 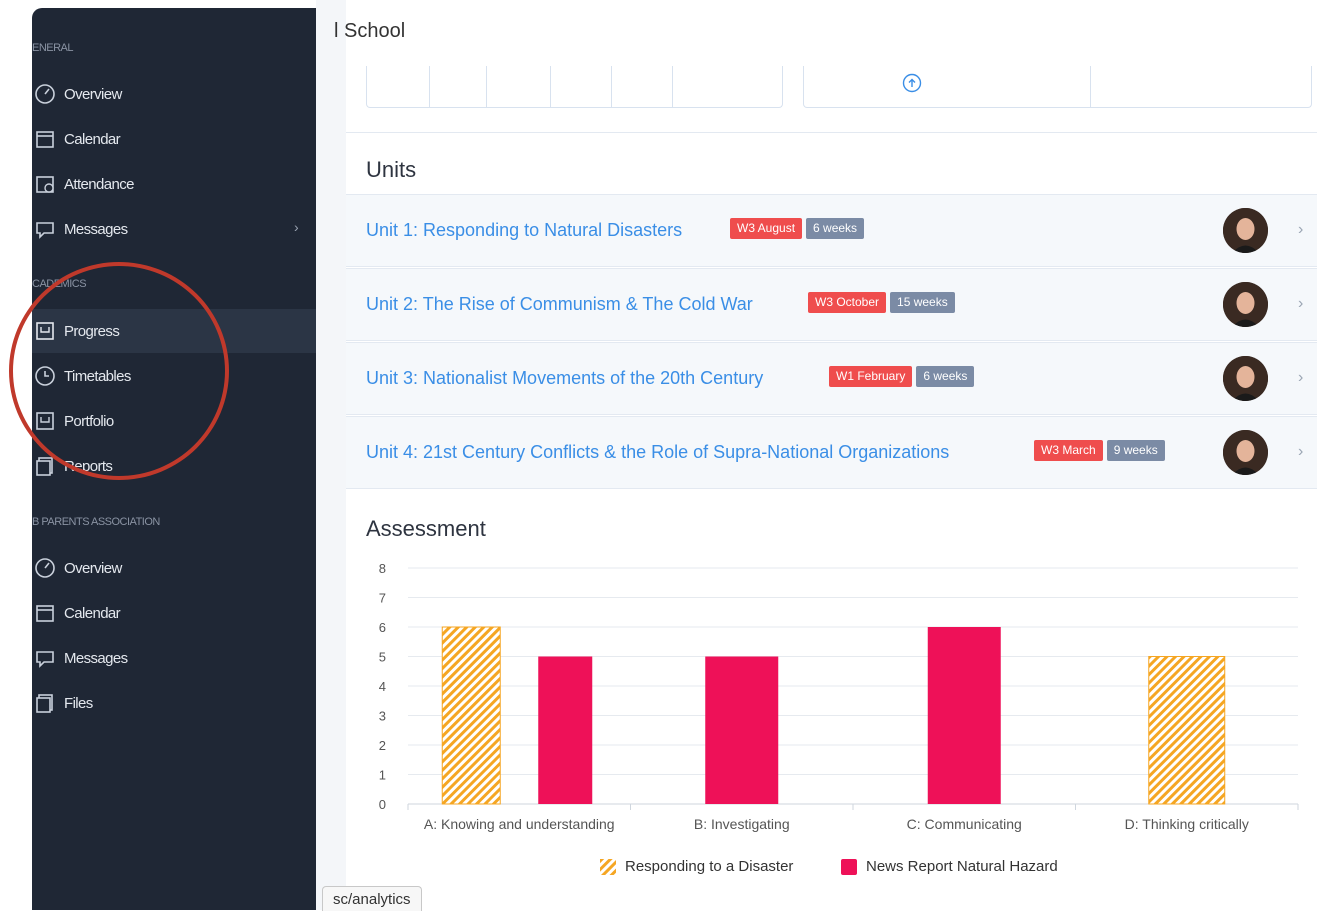 I want to click on legend-label: News Report Natural Hazard, so click(x=962, y=866).